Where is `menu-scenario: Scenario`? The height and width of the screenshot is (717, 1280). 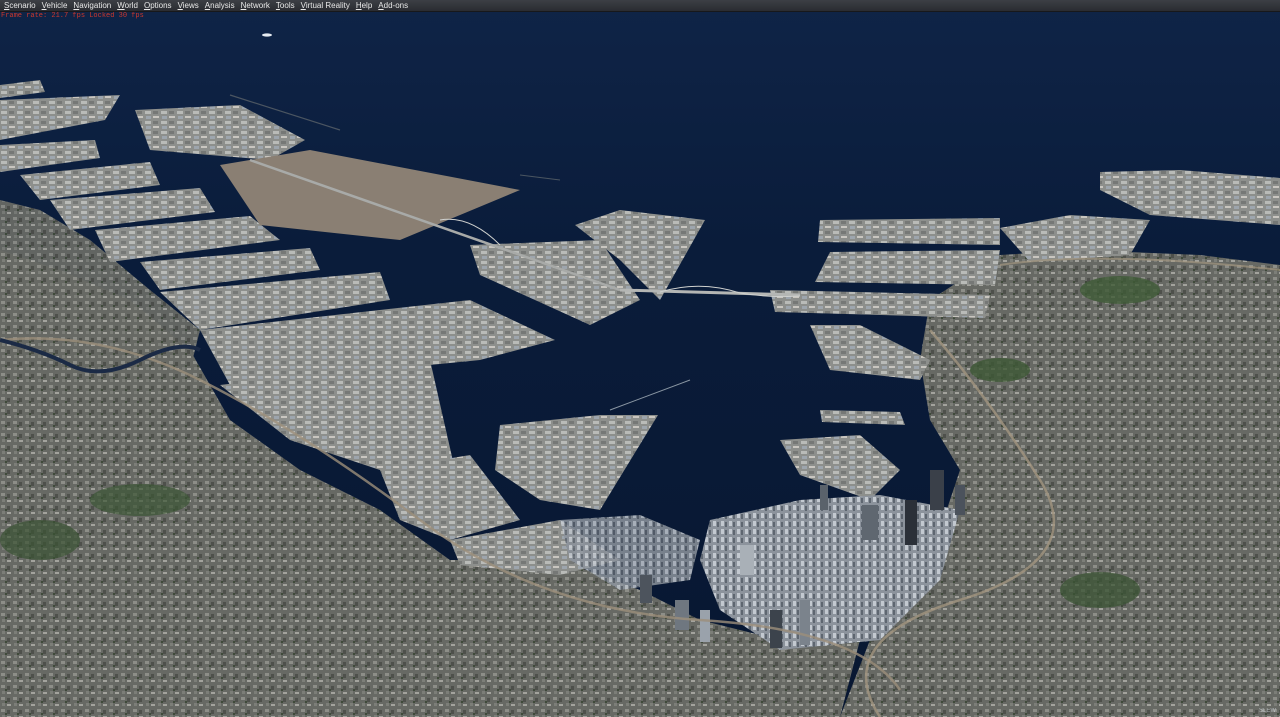 menu-scenario: Scenario is located at coordinates (22, 6).